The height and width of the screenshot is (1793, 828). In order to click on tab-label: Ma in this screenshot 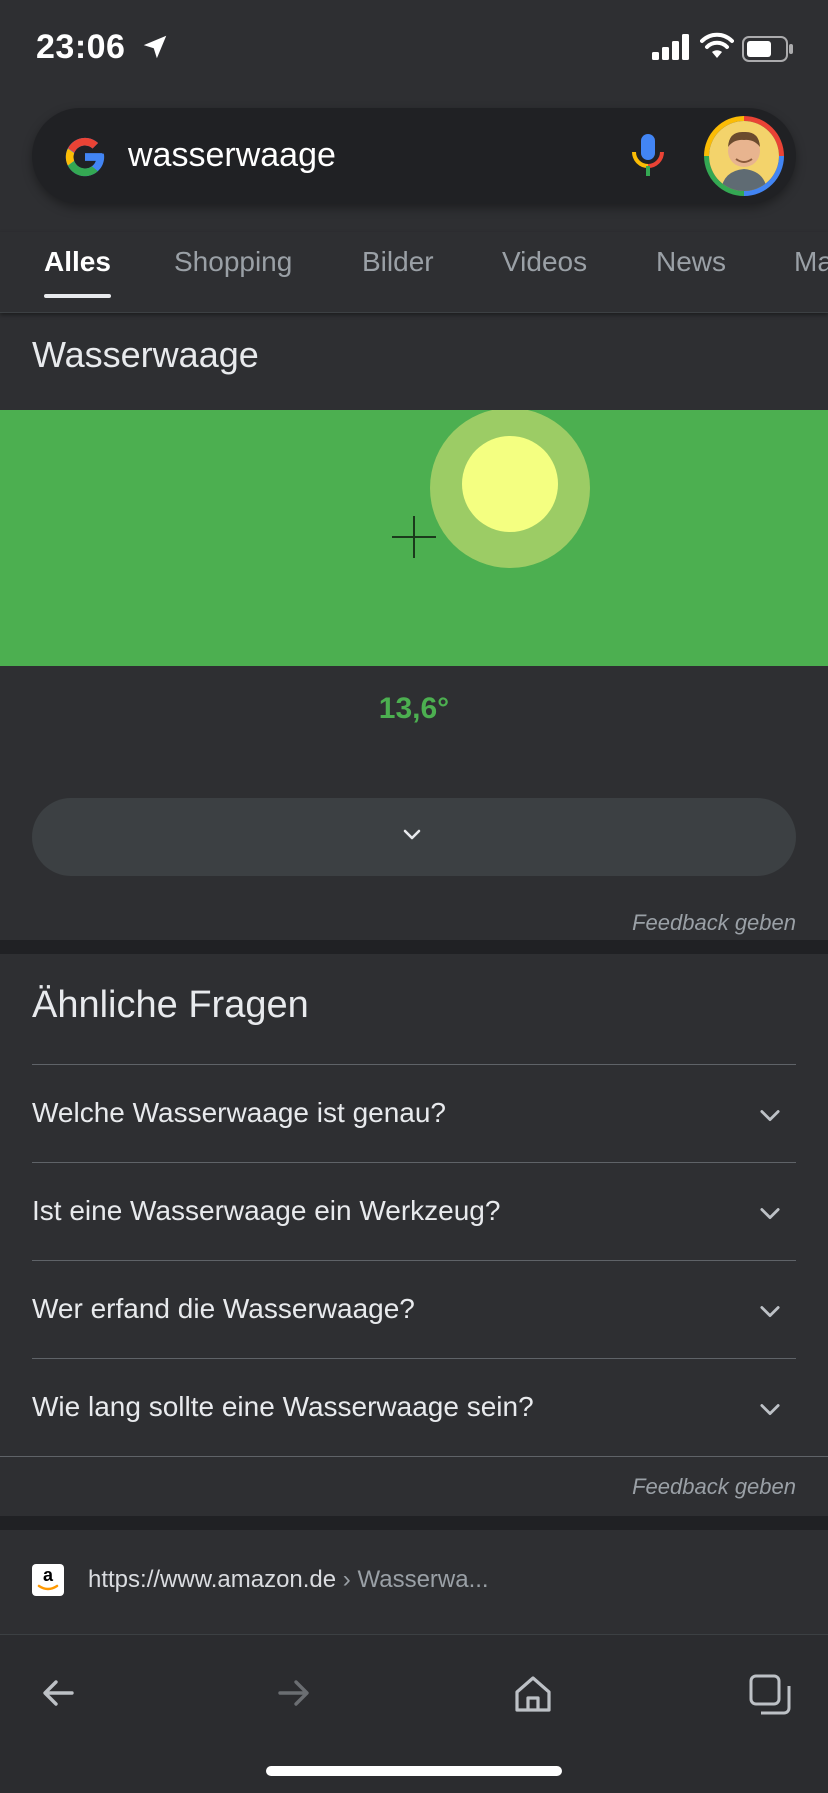, I will do `click(811, 261)`.